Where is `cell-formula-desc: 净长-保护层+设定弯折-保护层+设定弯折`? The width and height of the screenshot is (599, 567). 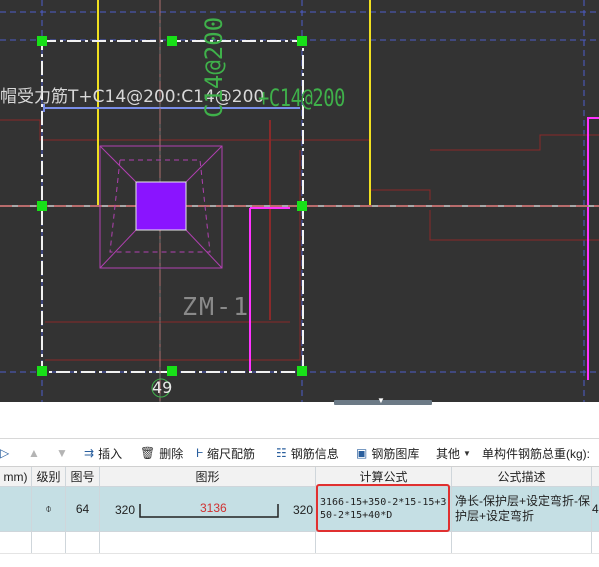
cell-formula-desc: 净长-保护层+设定弯折-保护层+设定弯折 is located at coordinates (522, 509).